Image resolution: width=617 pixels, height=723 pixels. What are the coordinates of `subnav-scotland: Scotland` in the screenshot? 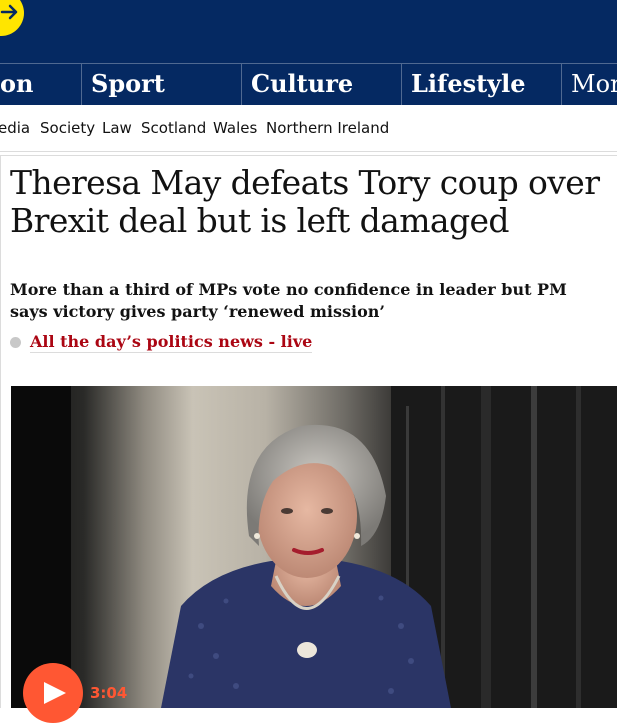 It's located at (173, 128).